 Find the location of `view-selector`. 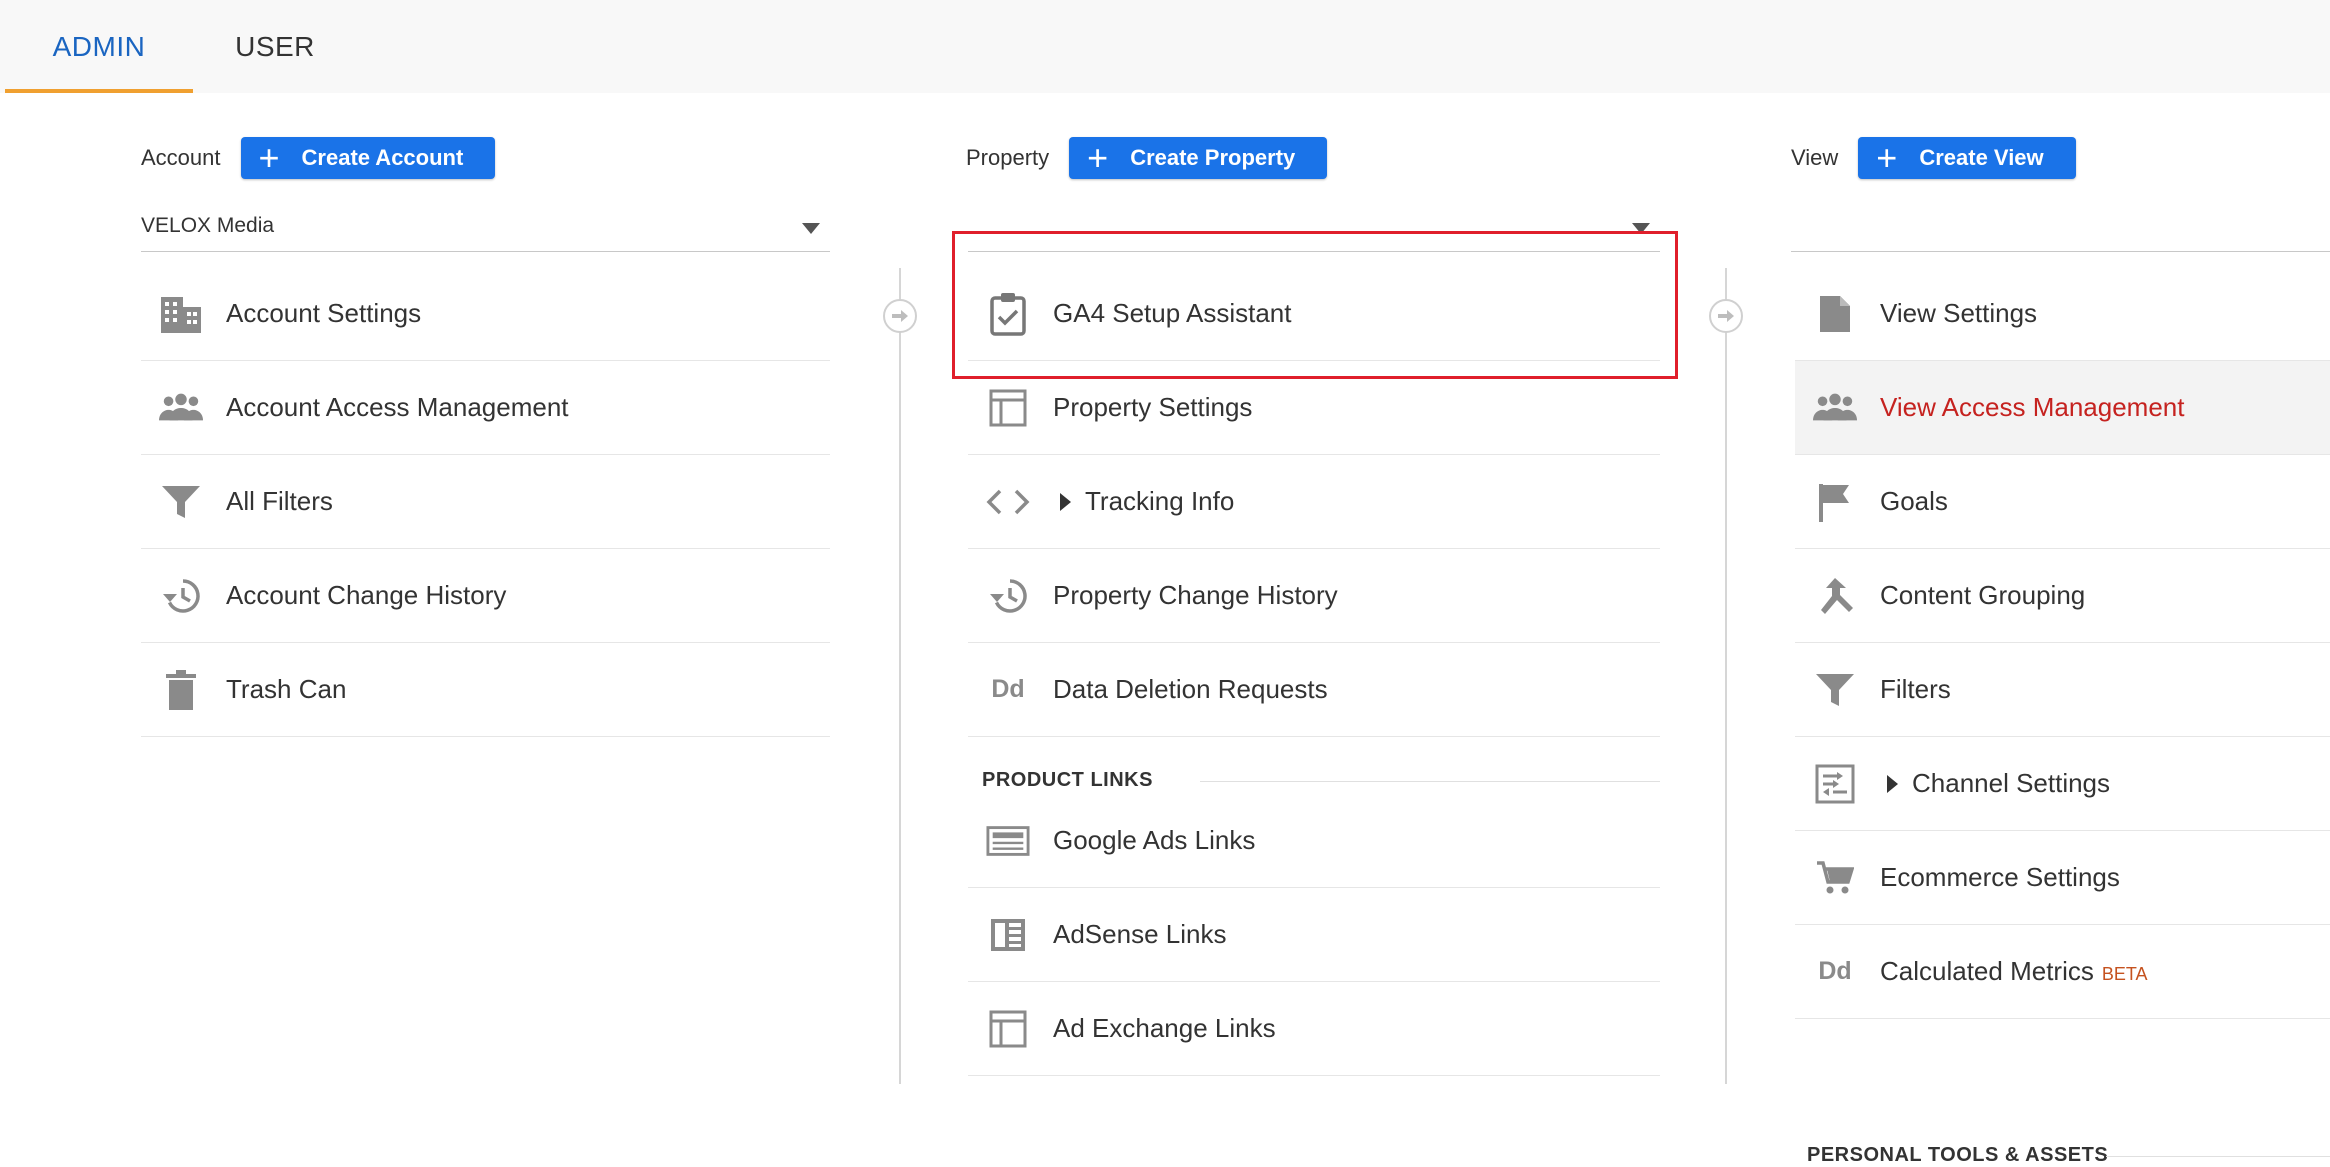

view-selector is located at coordinates (2060, 226).